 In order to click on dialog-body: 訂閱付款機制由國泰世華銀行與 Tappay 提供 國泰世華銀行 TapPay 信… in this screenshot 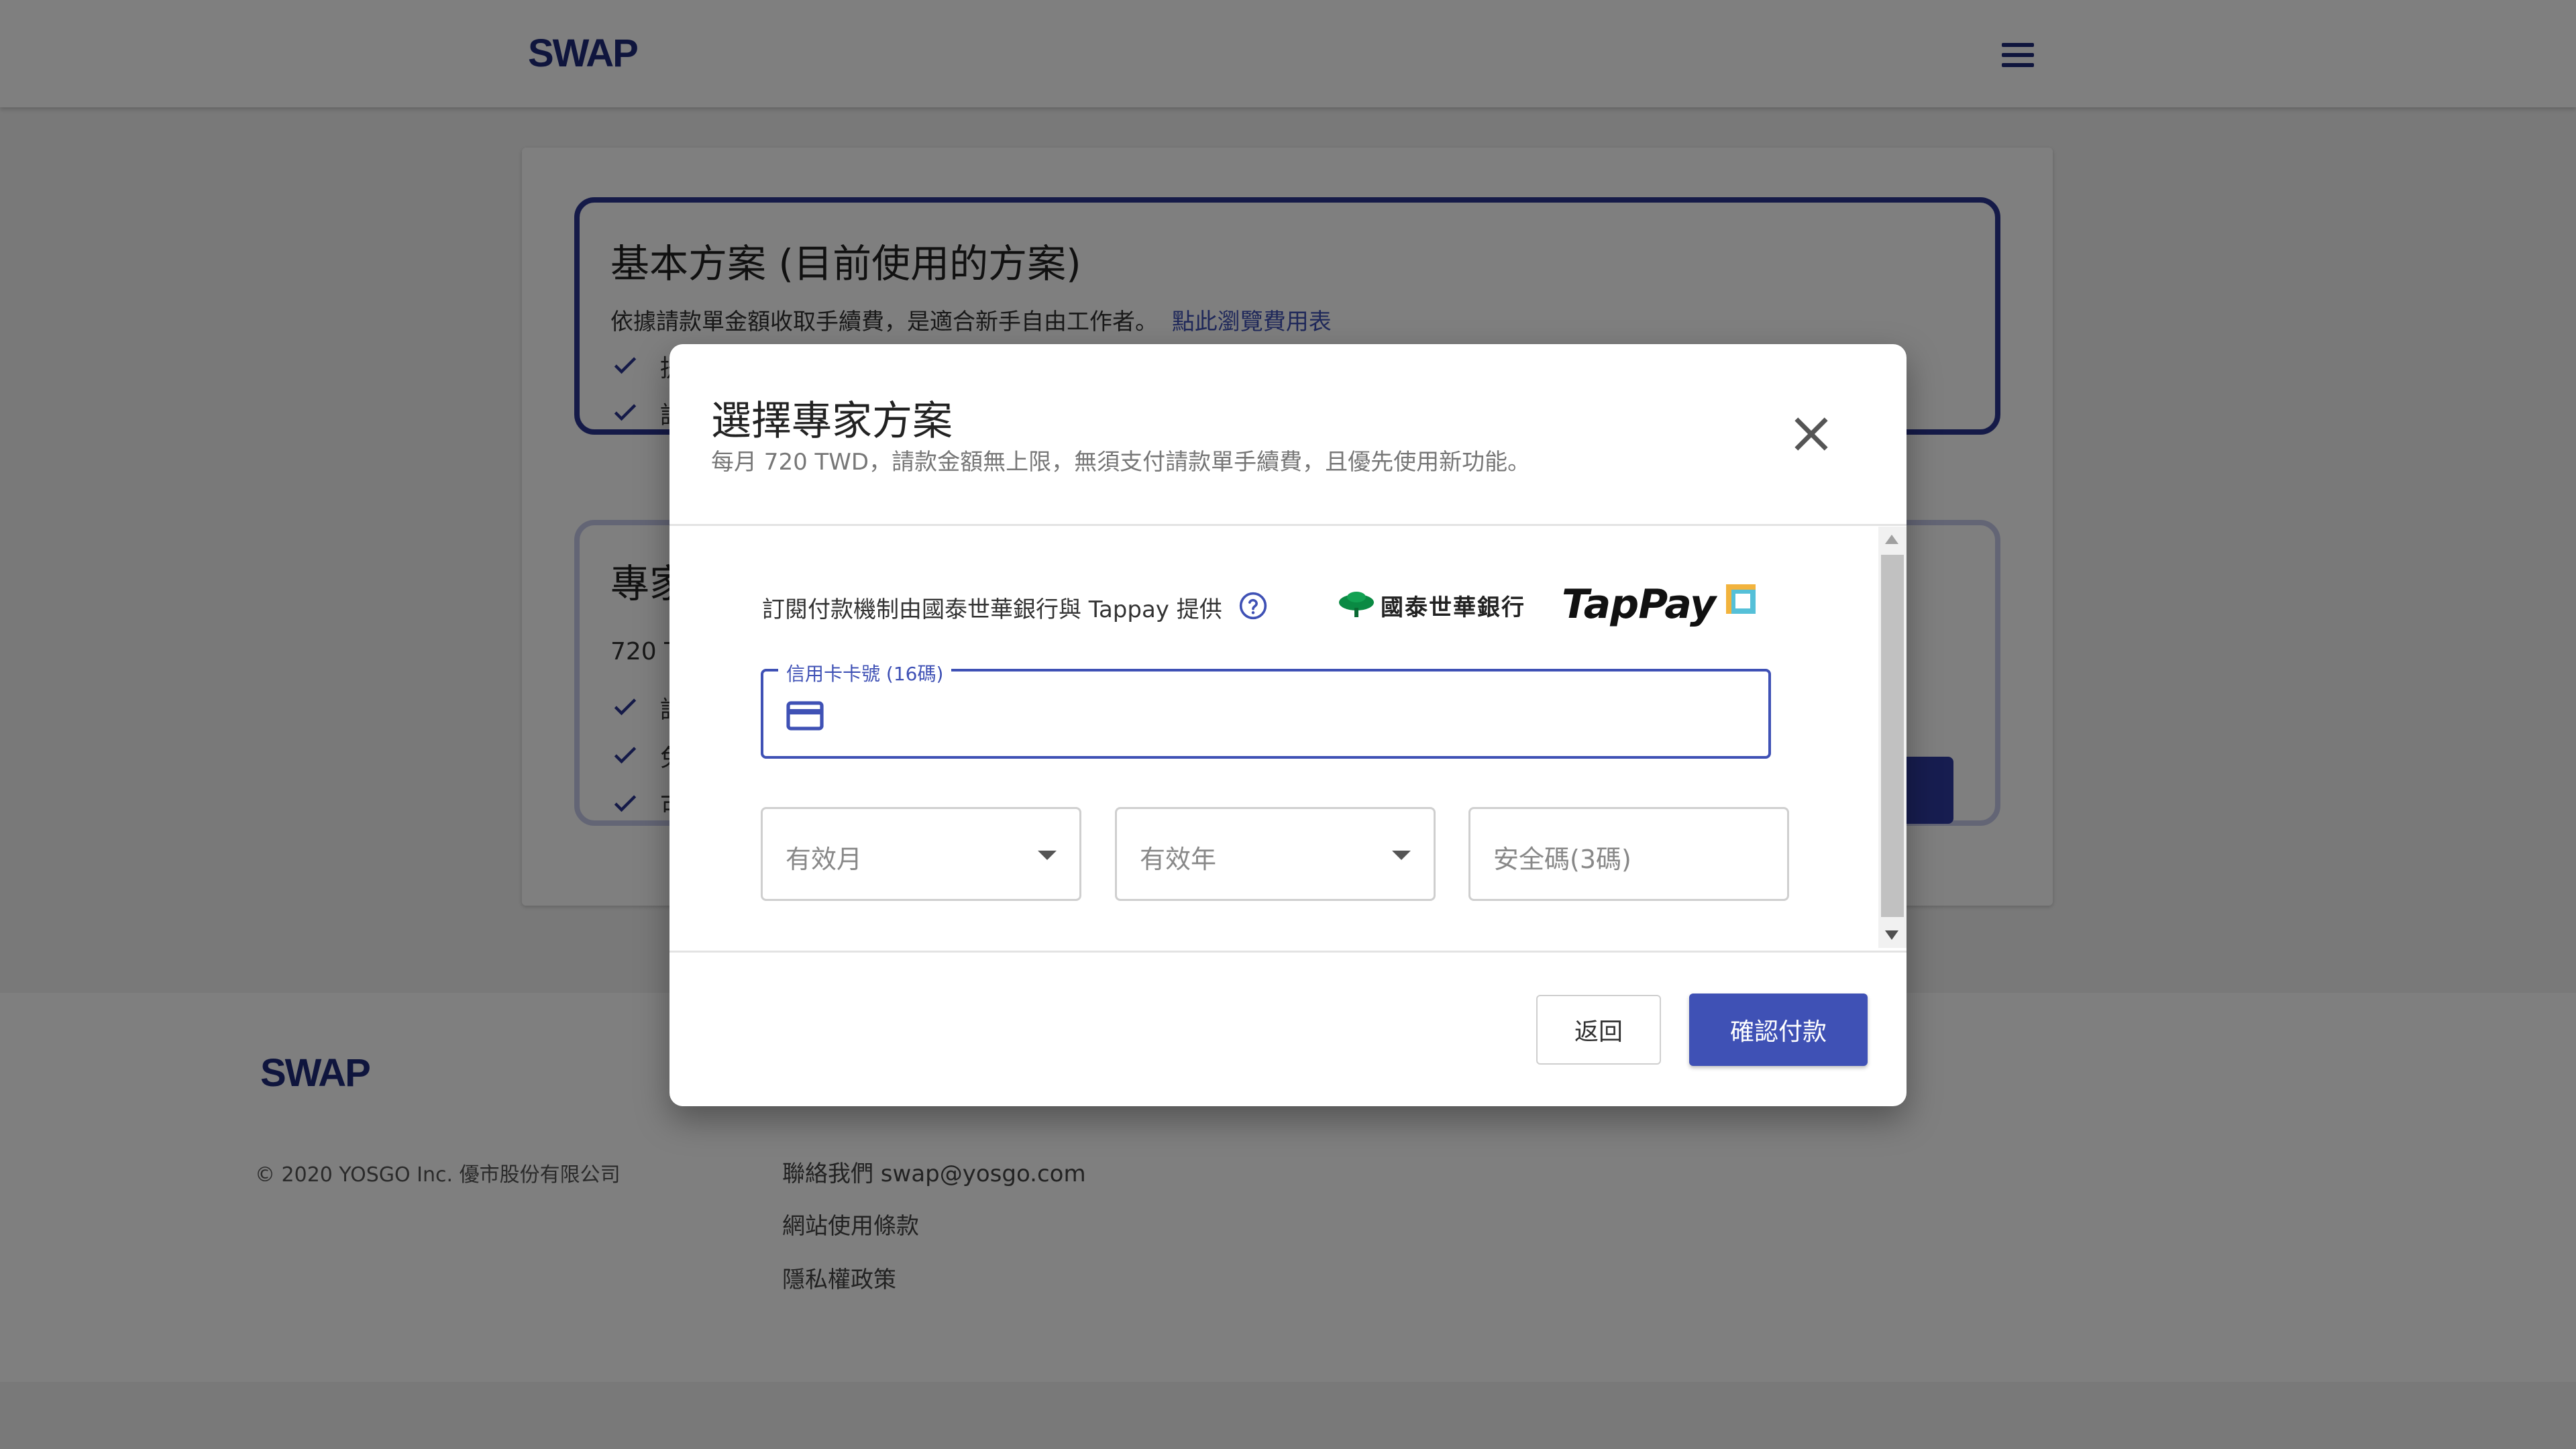, I will do `click(1288, 737)`.